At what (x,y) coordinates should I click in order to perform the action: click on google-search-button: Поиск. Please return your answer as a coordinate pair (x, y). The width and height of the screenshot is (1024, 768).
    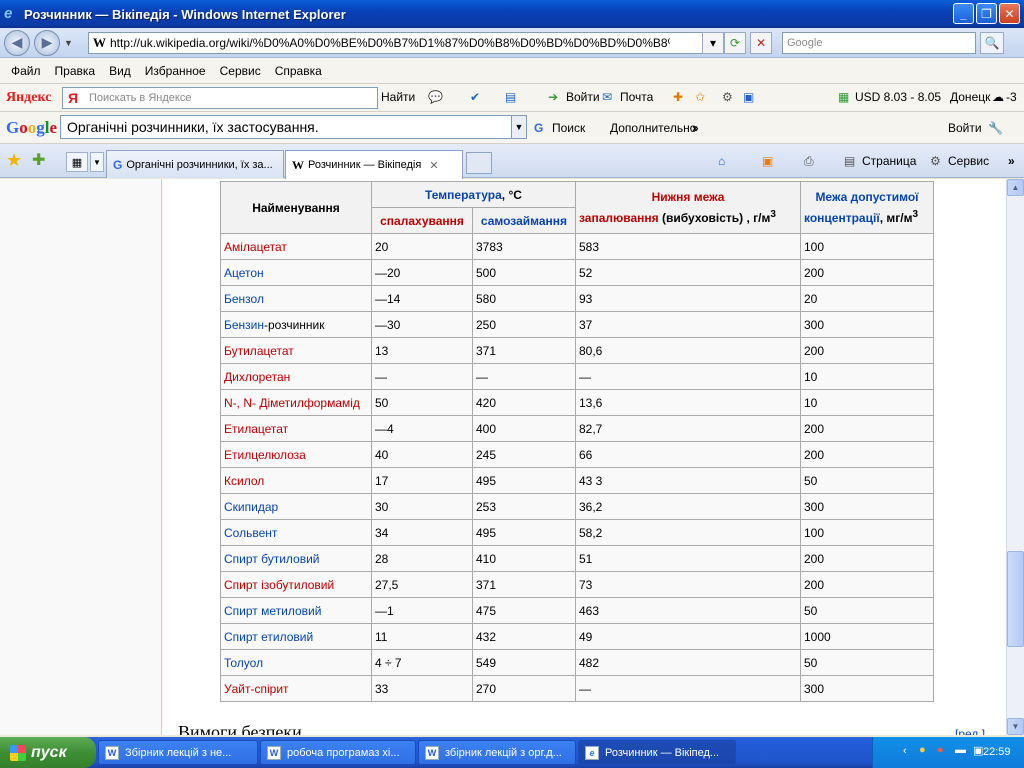
    Looking at the image, I should click on (568, 128).